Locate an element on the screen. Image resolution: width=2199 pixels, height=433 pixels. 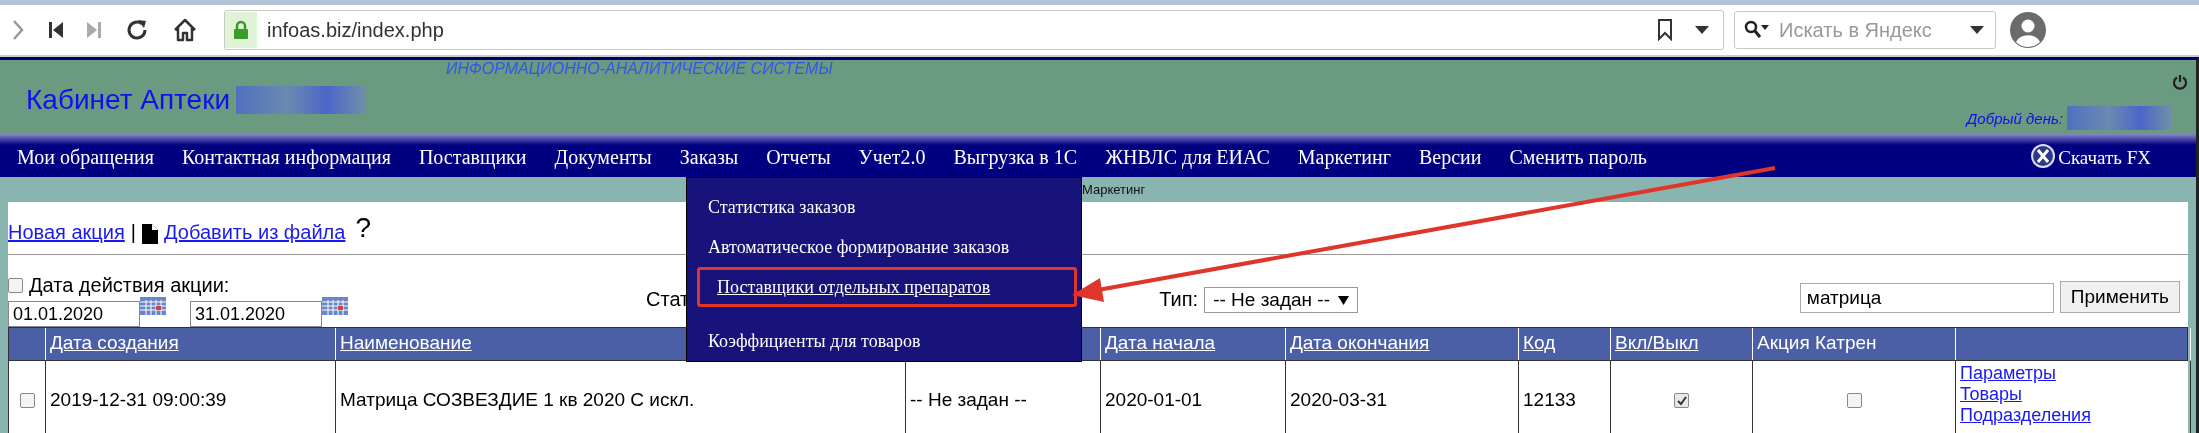
table-cell: 12133 is located at coordinates (1549, 399).